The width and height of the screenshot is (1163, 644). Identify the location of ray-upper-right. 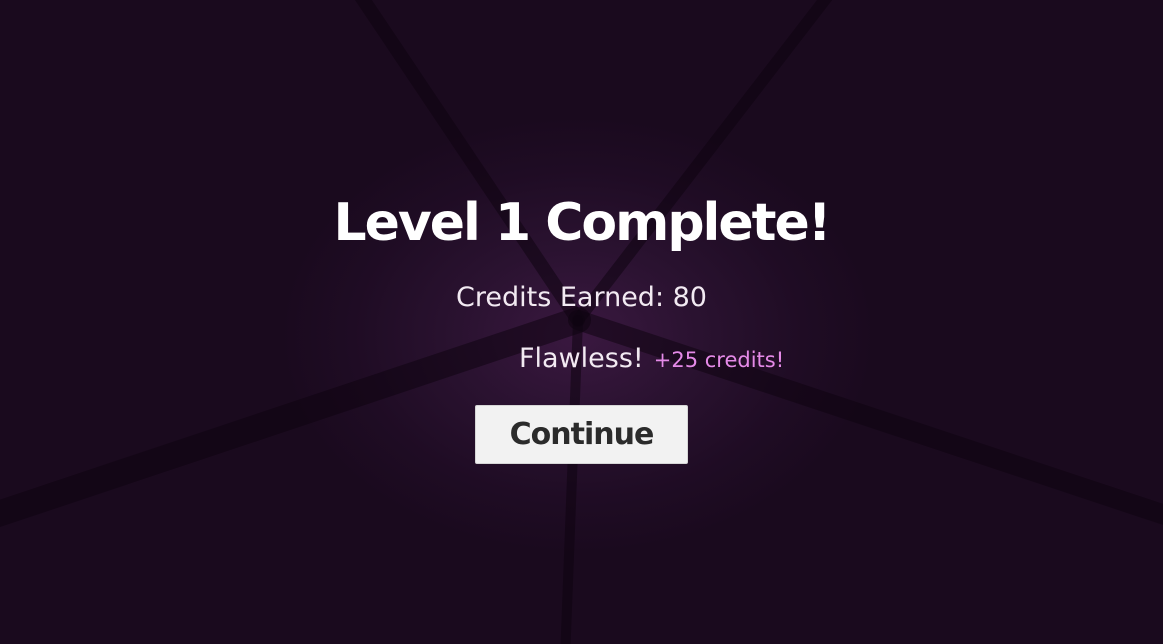
(702, 163).